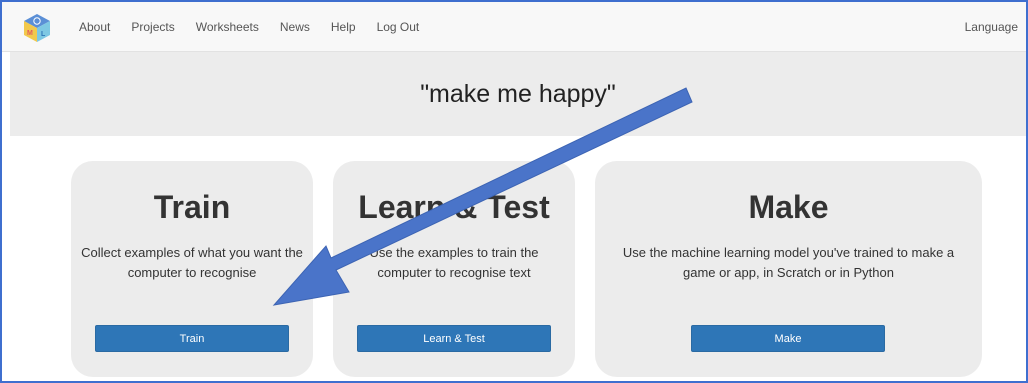 Image resolution: width=1028 pixels, height=383 pixels. What do you see at coordinates (192, 207) in the screenshot?
I see `train-card-title: Train` at bounding box center [192, 207].